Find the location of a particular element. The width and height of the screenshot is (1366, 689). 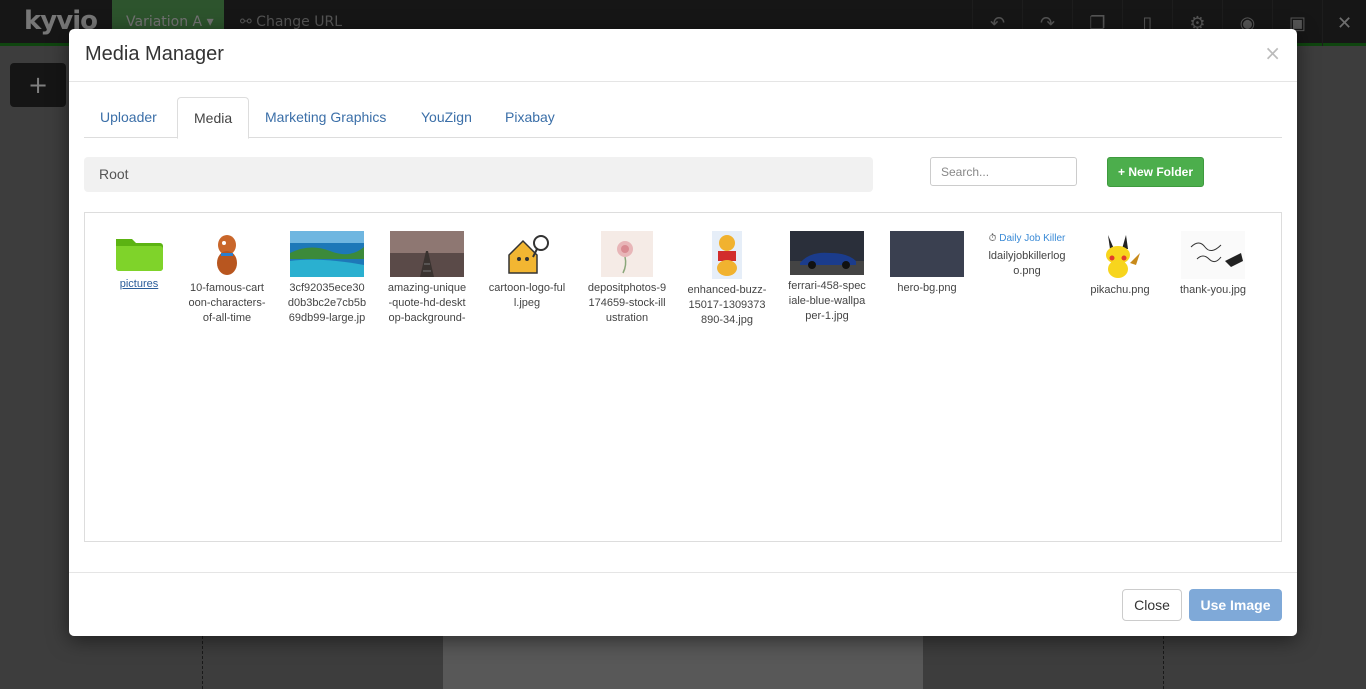

list-item: hero-bg.png is located at coordinates (927, 263).